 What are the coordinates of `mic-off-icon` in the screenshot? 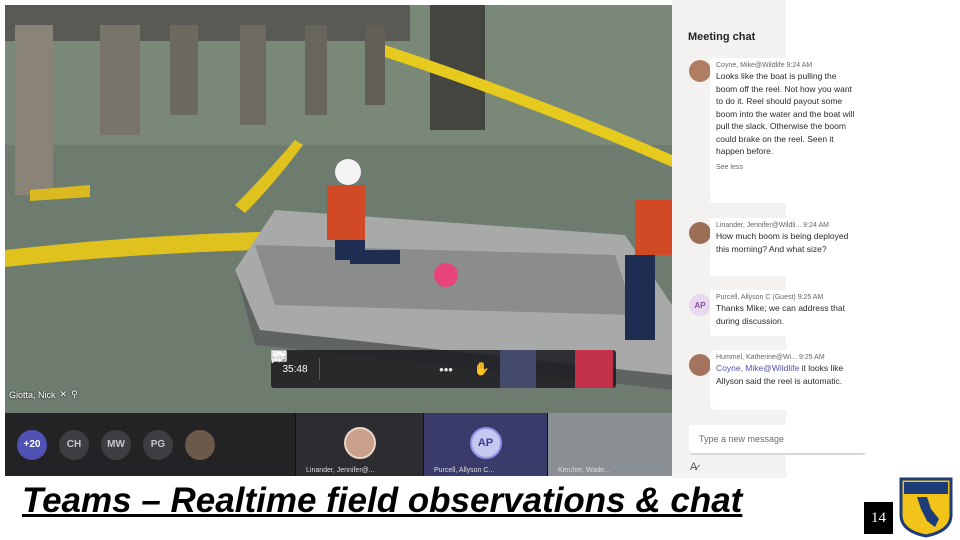 It's located at (331, 369).